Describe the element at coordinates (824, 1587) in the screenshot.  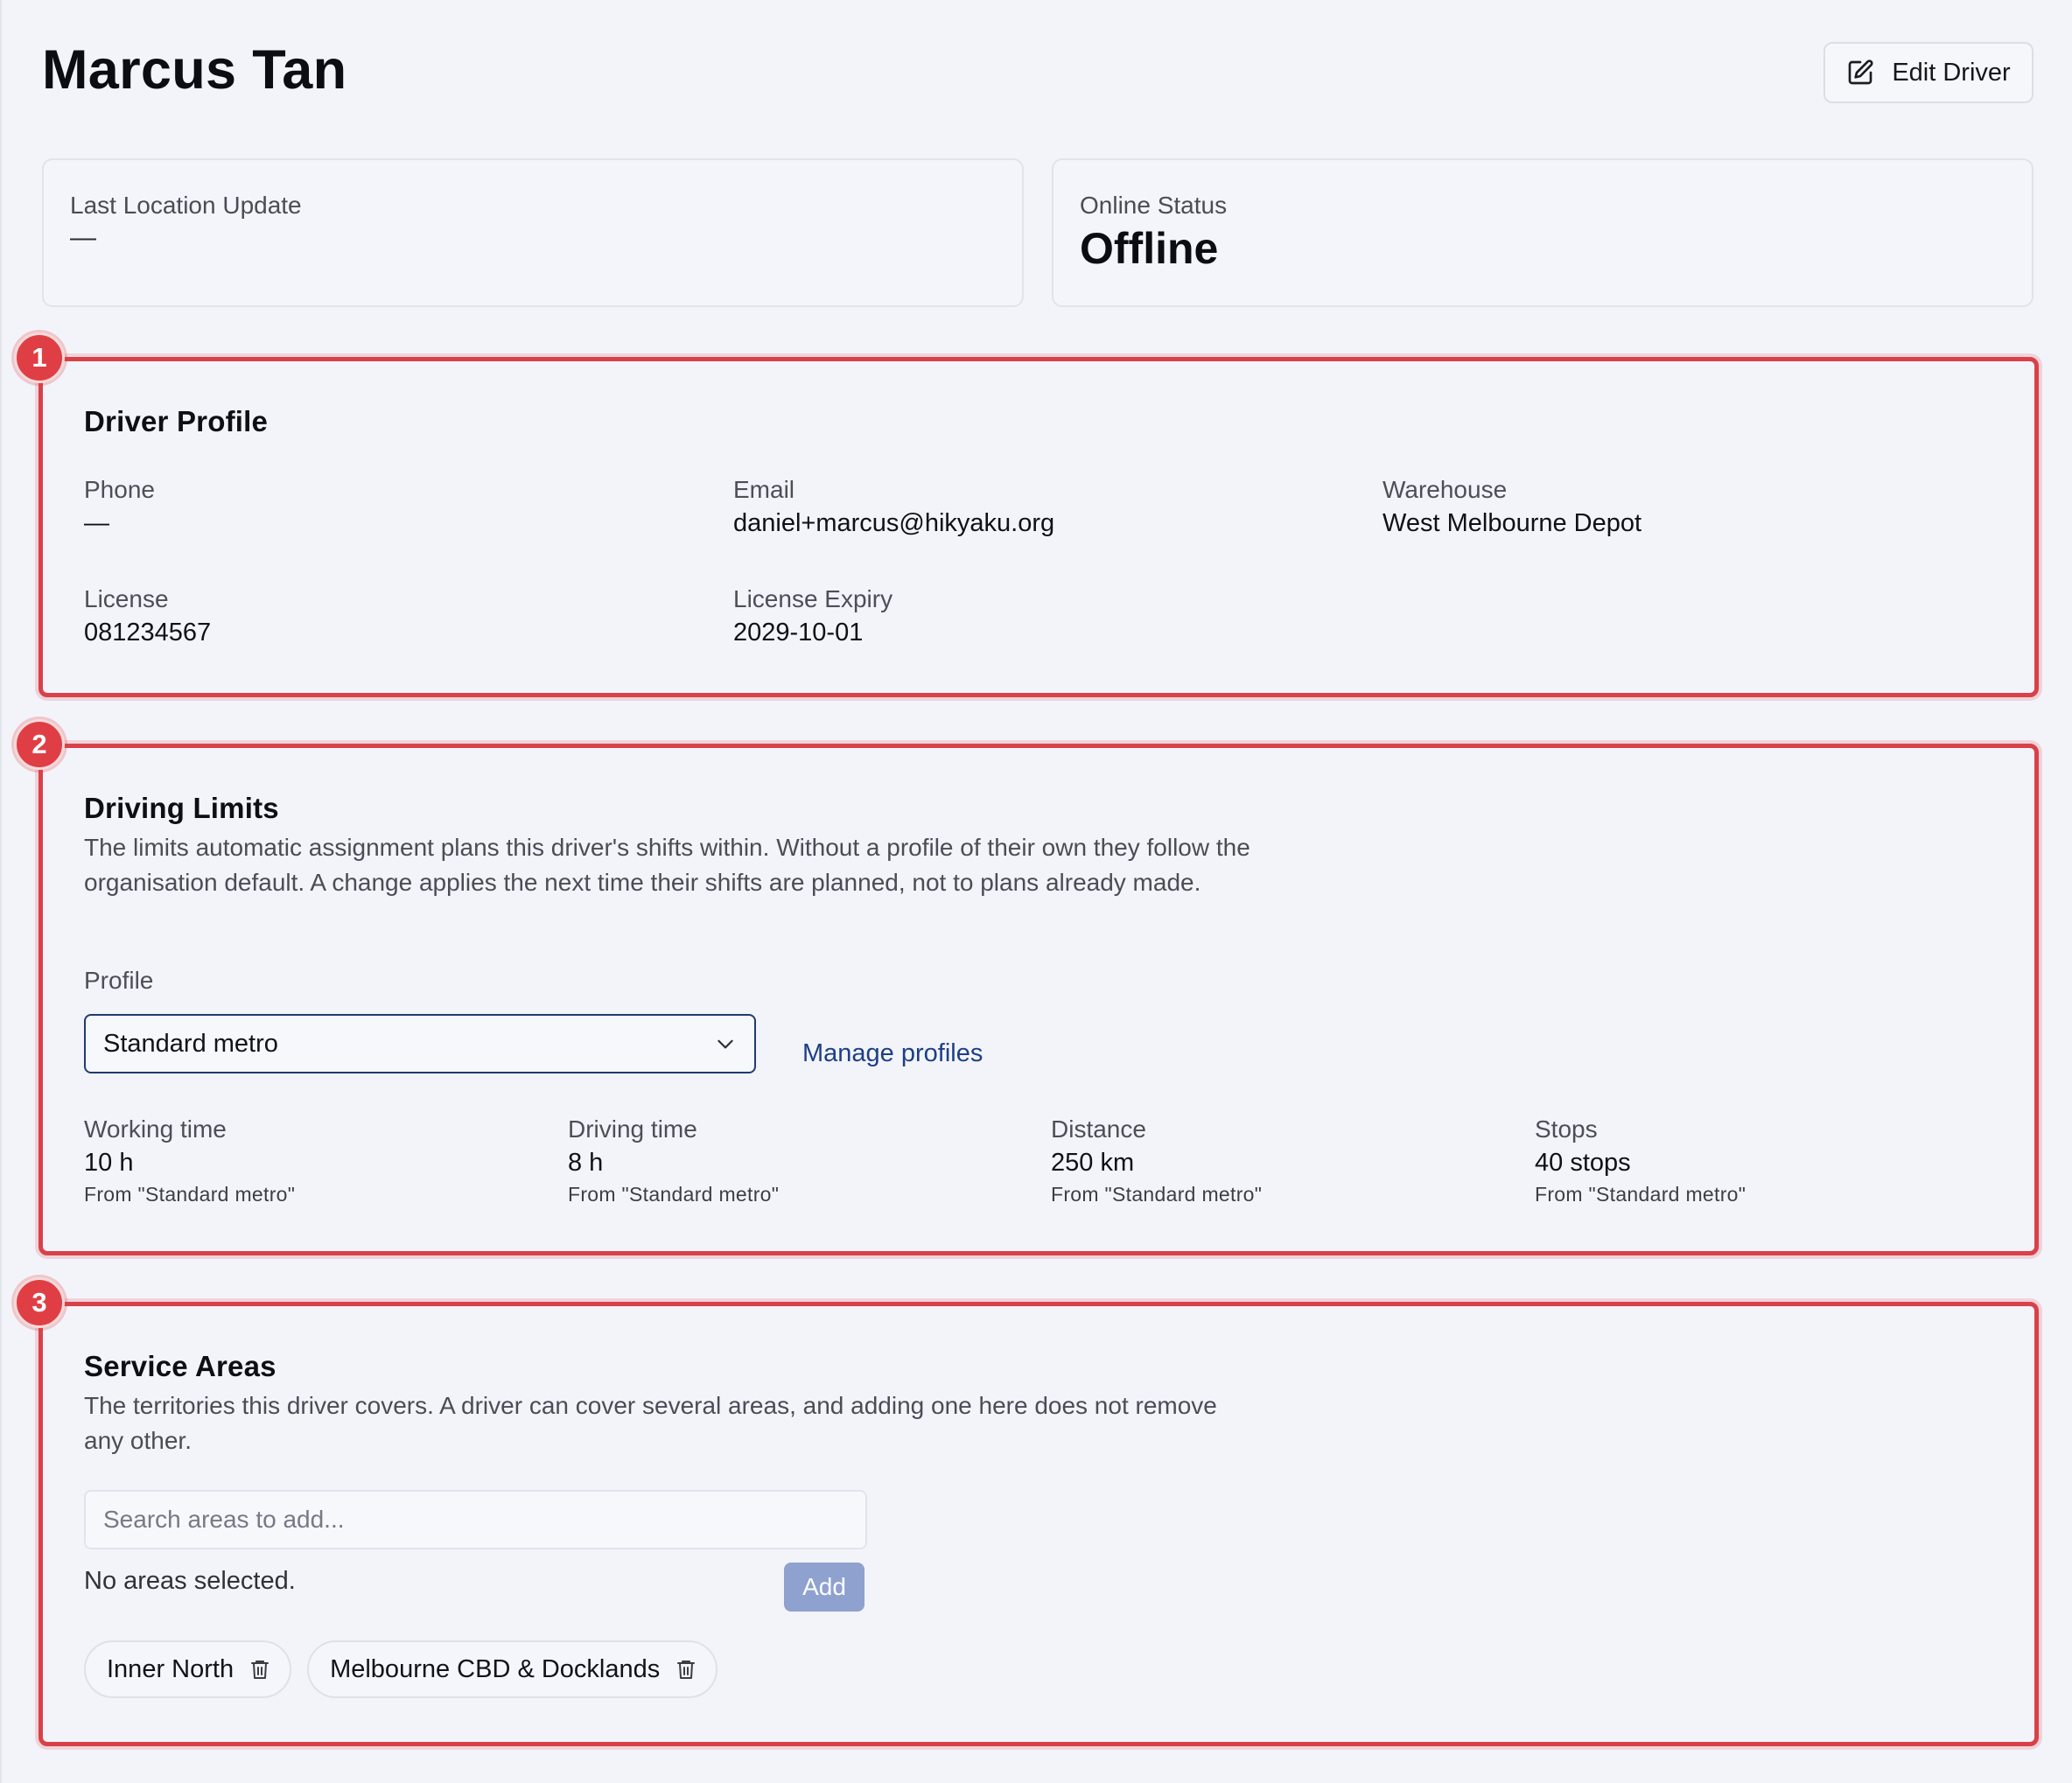
I see `add-area-button: Add` at that location.